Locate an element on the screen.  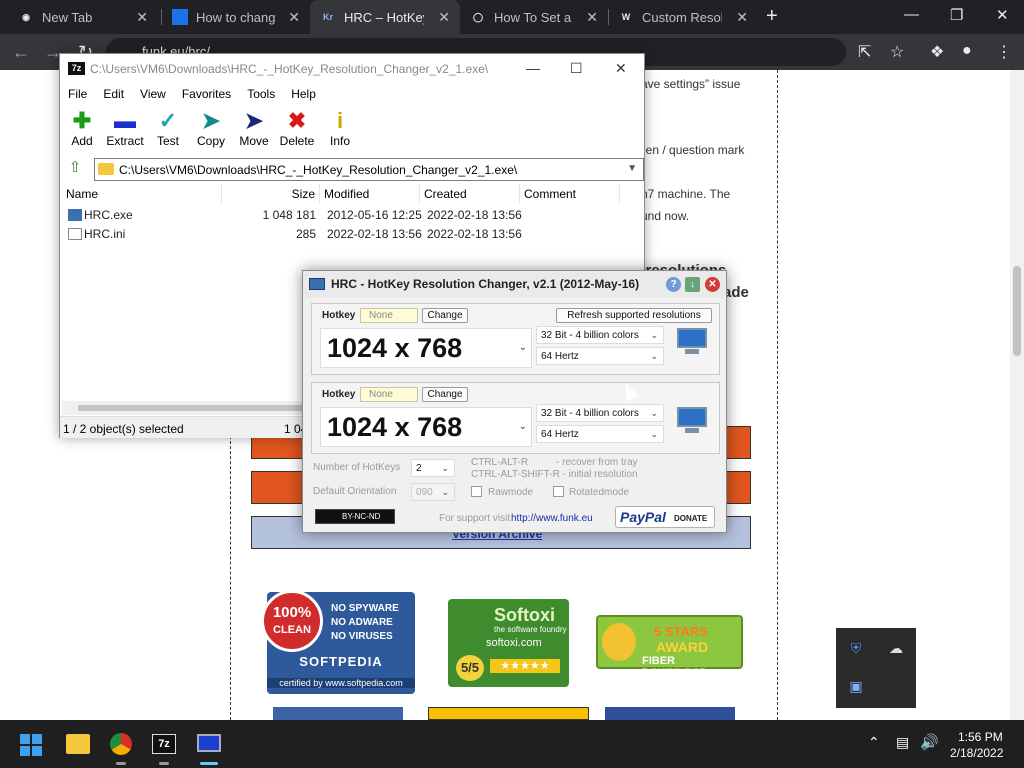
help-icon: ? is located at coordinates (673, 284).